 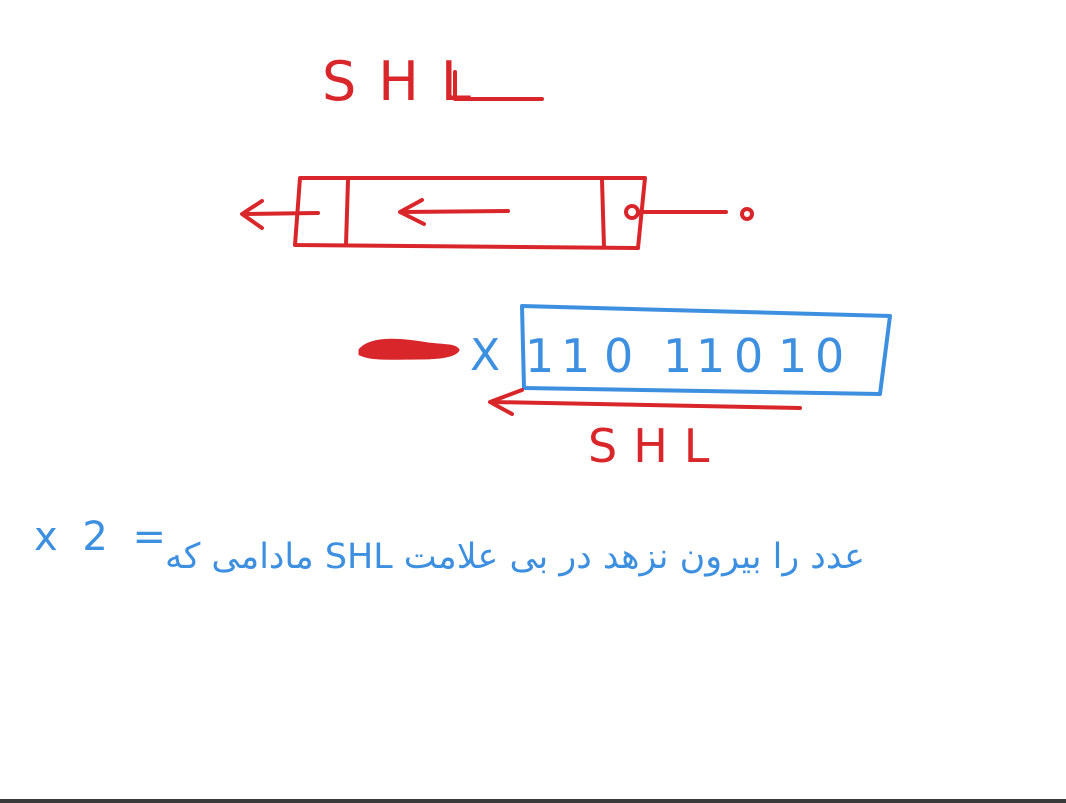 What do you see at coordinates (677, 356) in the screenshot?
I see `bit-3: 1` at bounding box center [677, 356].